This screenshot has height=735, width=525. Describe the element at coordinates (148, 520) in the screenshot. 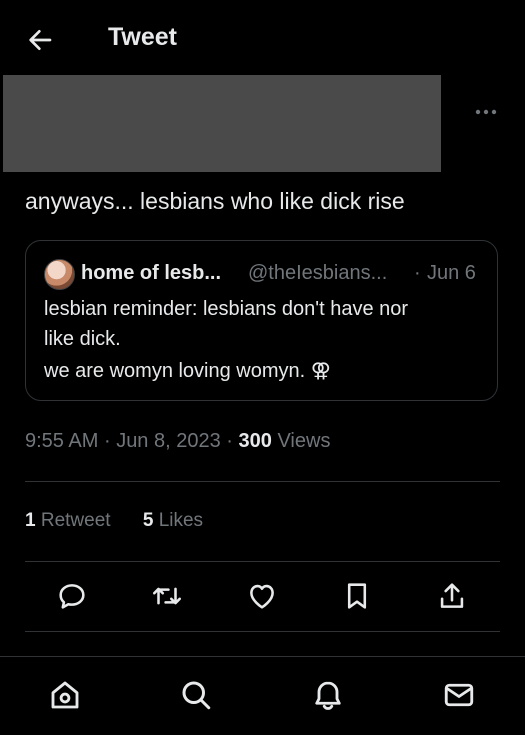

I see `likes-count: 5` at that location.